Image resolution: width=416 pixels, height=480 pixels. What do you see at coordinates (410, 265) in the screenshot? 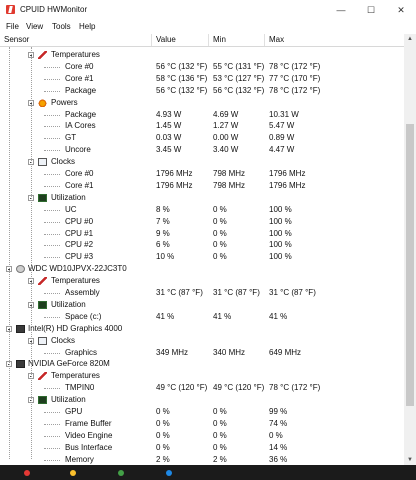
I see `scrollbar-thumb` at bounding box center [410, 265].